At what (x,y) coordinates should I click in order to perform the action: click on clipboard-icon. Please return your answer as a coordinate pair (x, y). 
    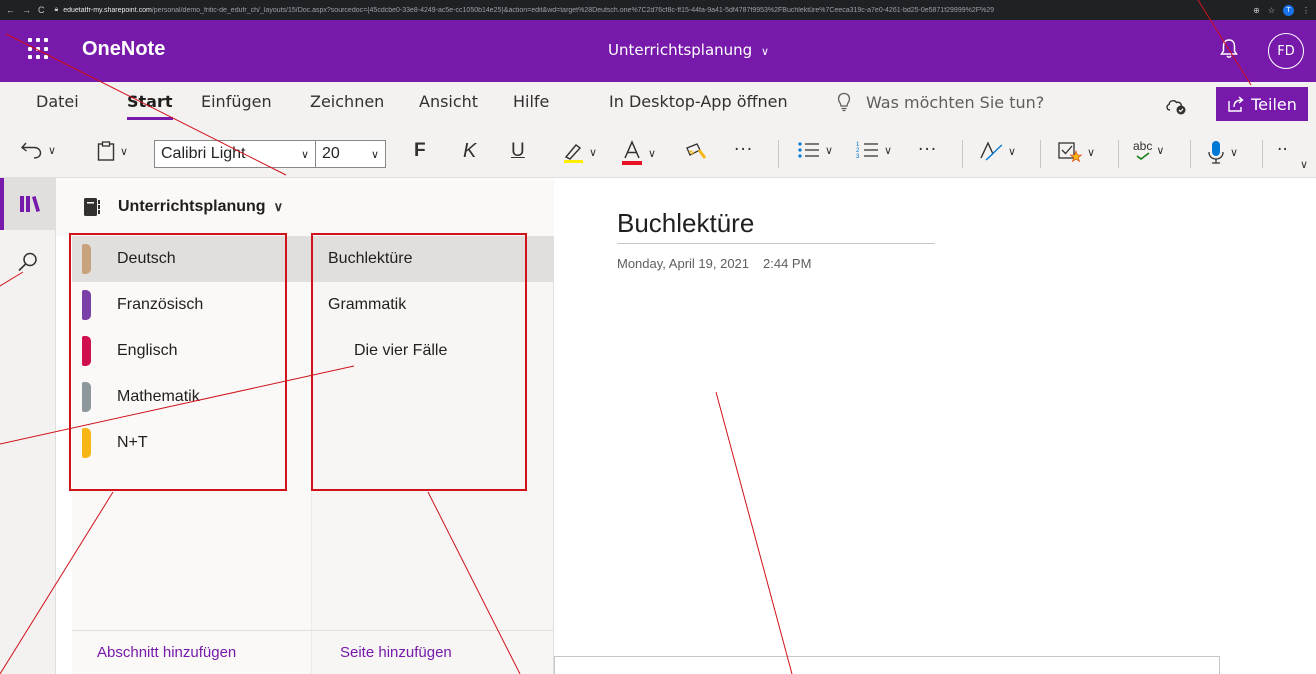
    Looking at the image, I should click on (106, 151).